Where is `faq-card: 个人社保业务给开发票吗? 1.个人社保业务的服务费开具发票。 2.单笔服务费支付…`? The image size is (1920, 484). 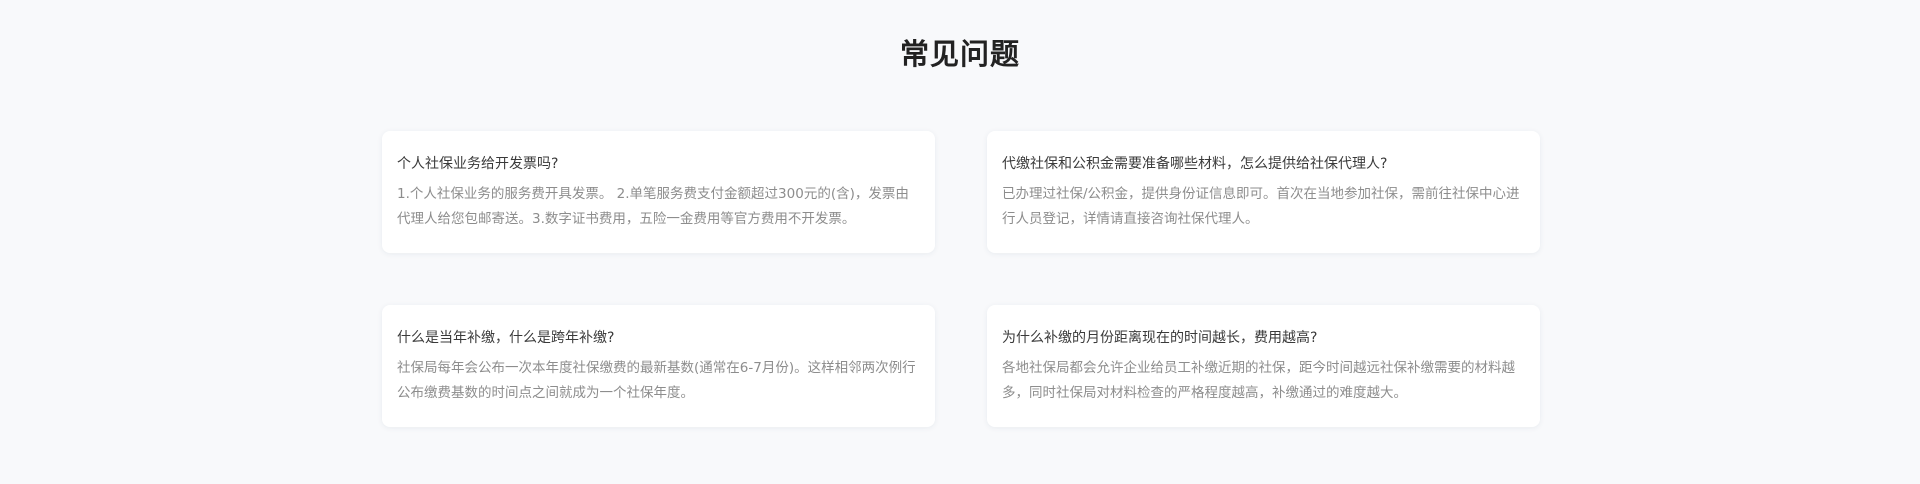 faq-card: 个人社保业务给开发票吗? 1.个人社保业务的服务费开具发票。 2.单笔服务费支付… is located at coordinates (658, 192).